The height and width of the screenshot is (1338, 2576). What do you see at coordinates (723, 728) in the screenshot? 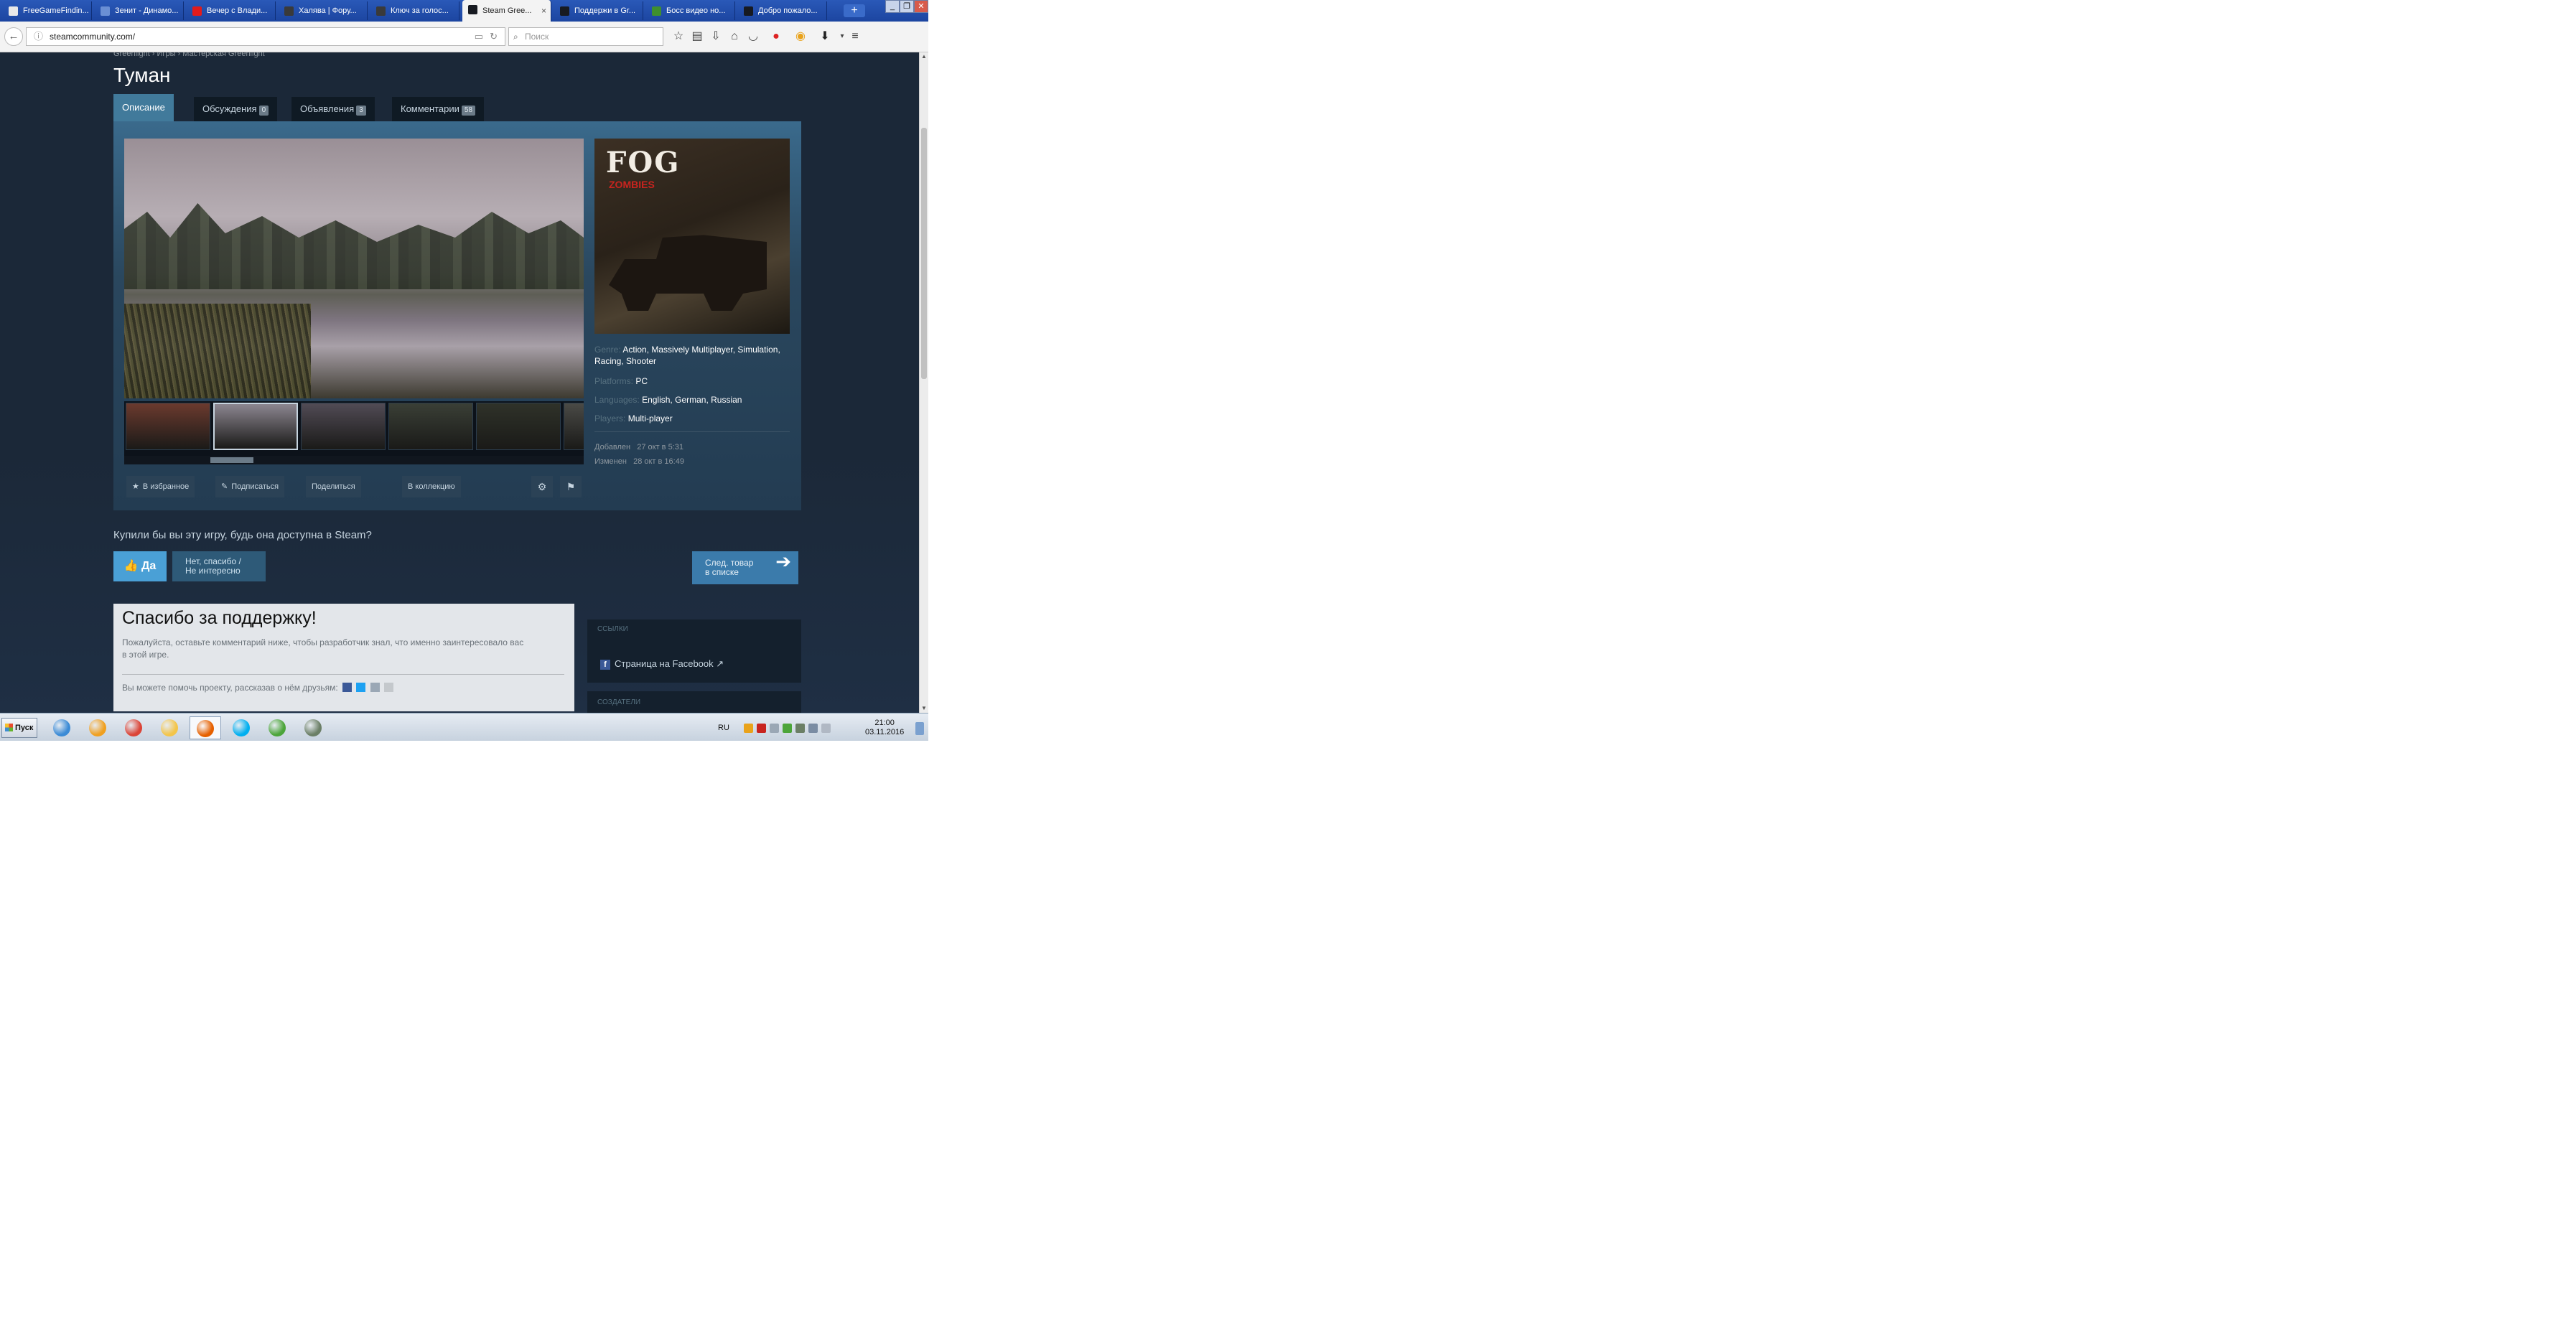
I see `language-indicator: RU` at bounding box center [723, 728].